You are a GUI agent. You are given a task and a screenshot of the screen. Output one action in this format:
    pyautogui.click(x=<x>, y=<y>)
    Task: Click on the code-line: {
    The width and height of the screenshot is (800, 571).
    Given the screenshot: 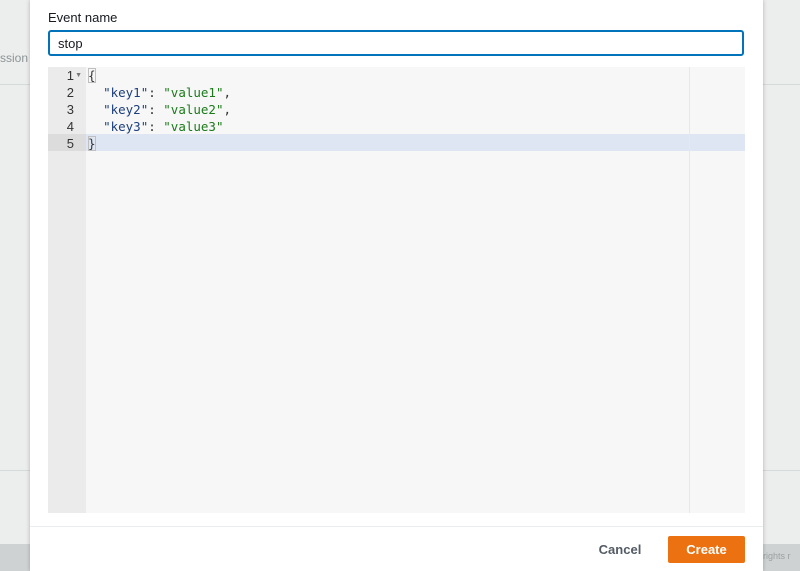 What is the action you would take?
    pyautogui.click(x=159, y=75)
    